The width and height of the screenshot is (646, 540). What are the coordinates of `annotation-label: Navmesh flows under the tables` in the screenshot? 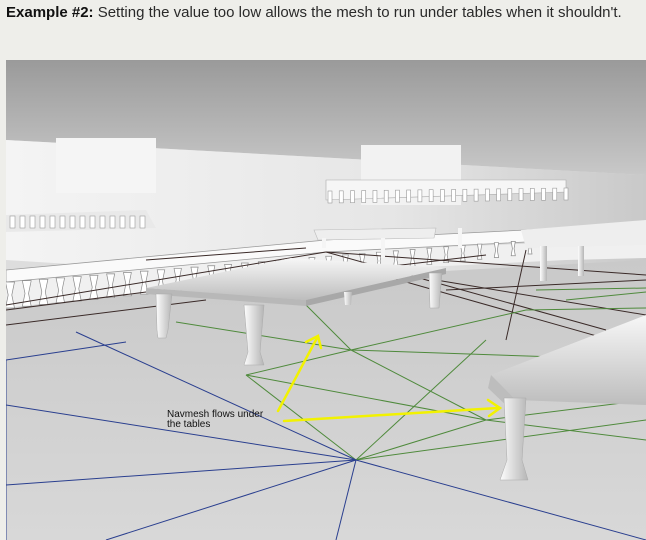 It's located at (232, 420).